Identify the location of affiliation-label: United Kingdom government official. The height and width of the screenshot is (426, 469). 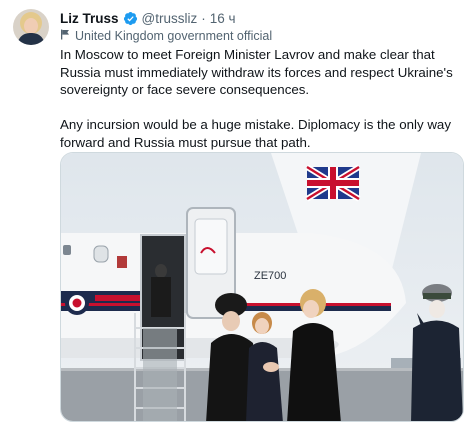
(166, 36).